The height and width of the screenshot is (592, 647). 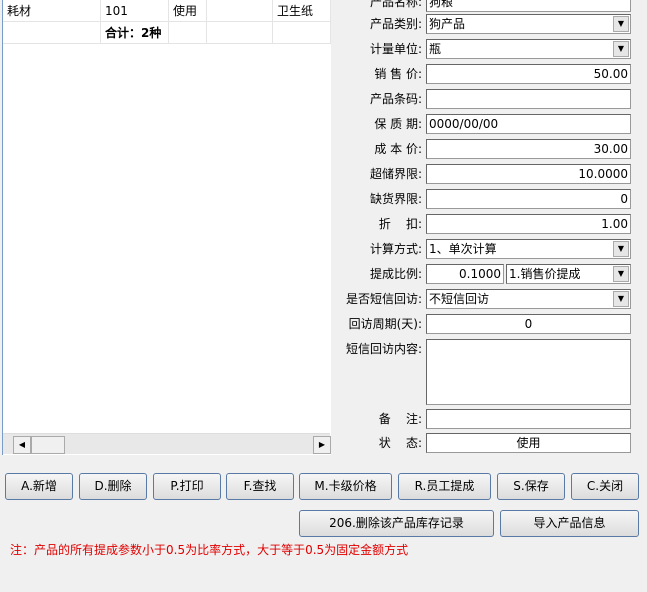 I want to click on grid-cell: 耗材, so click(x=52, y=11).